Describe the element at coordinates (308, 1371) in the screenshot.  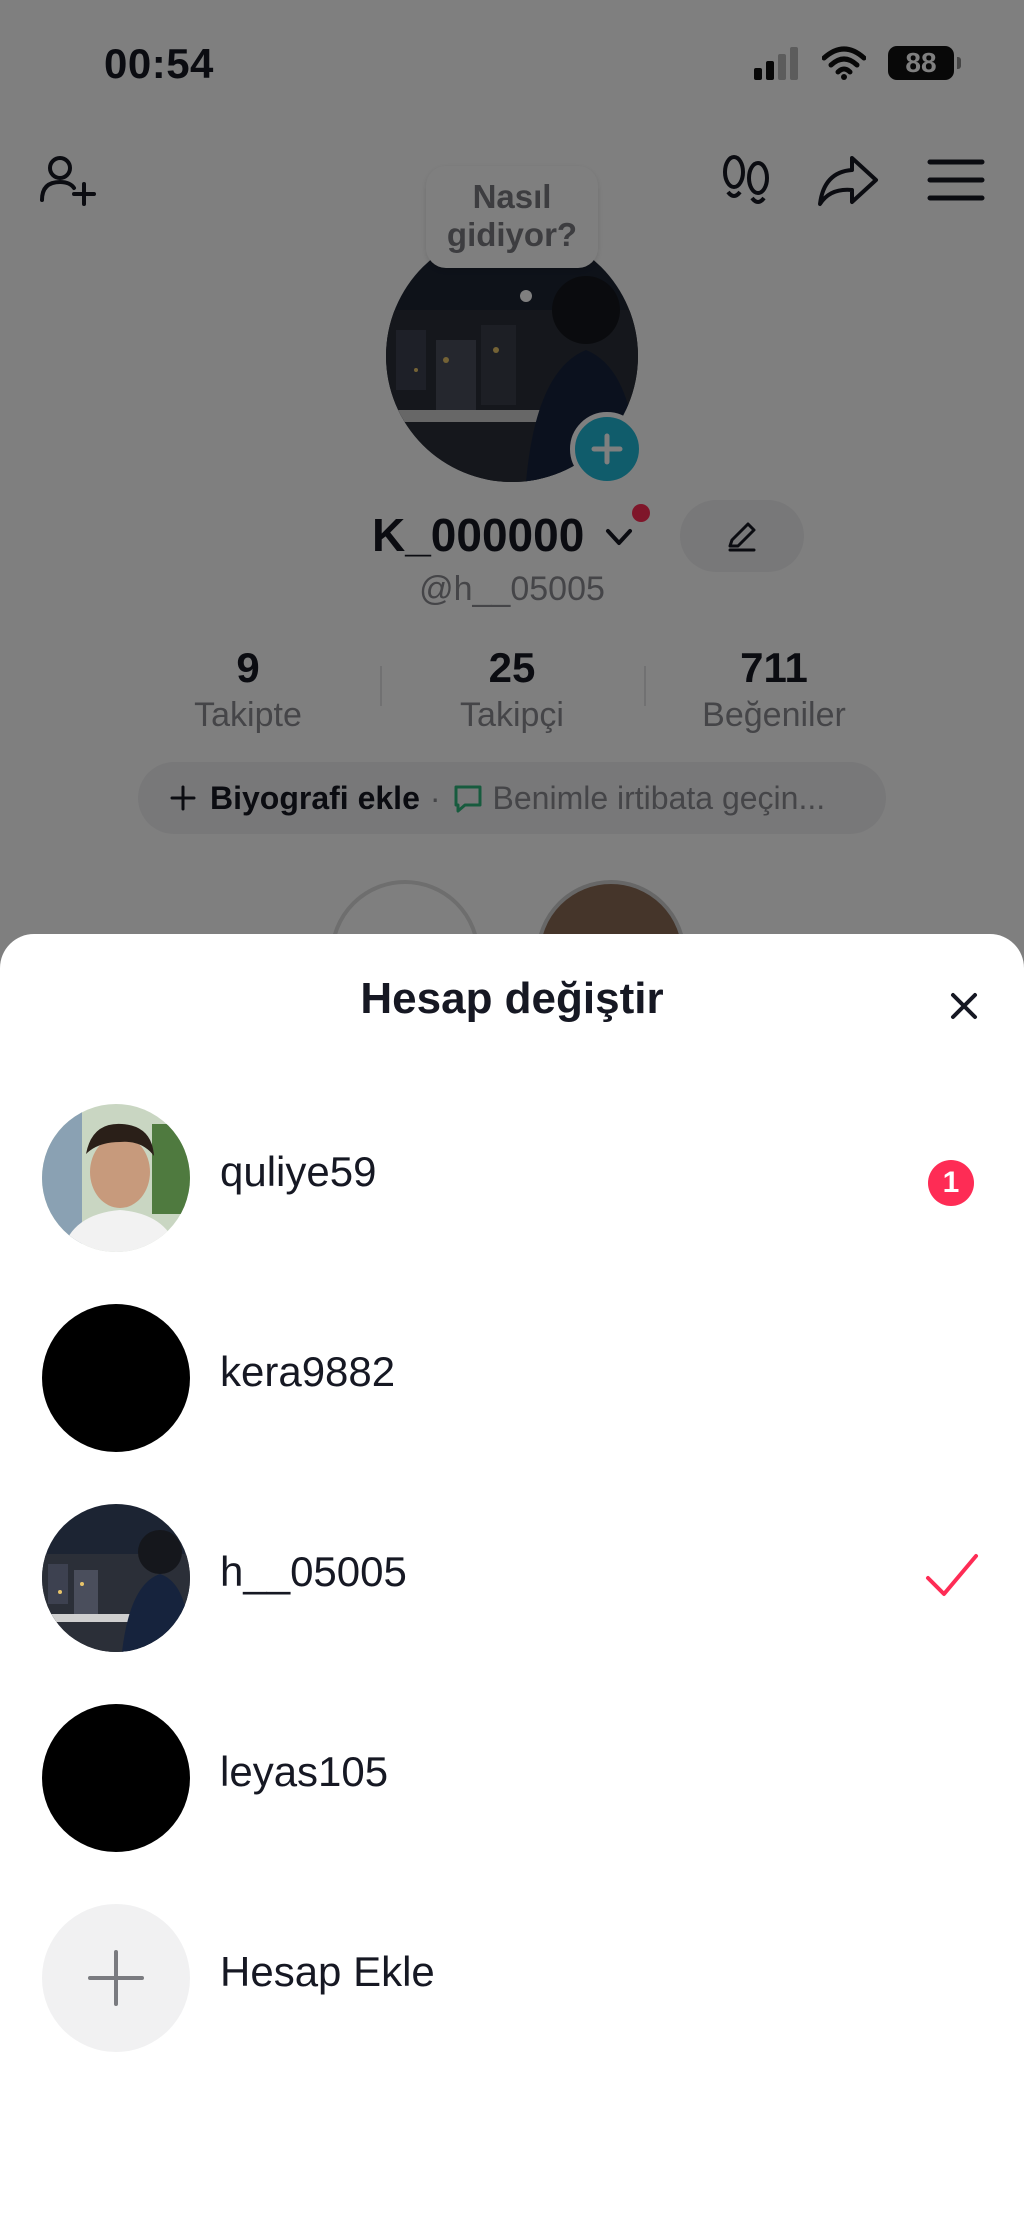
I see `account-username: kera9882` at that location.